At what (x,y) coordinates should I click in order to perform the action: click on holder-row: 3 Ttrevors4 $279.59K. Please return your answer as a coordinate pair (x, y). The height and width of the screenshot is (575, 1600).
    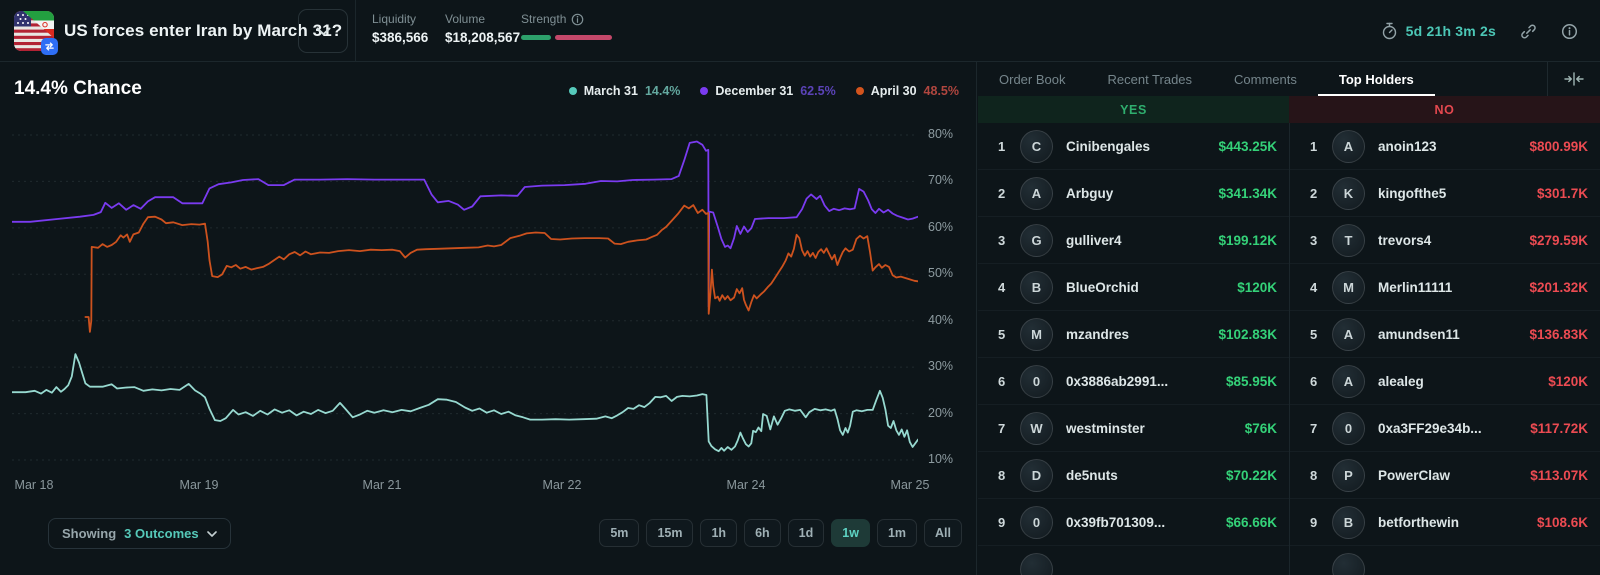
    Looking at the image, I should click on (1445, 240).